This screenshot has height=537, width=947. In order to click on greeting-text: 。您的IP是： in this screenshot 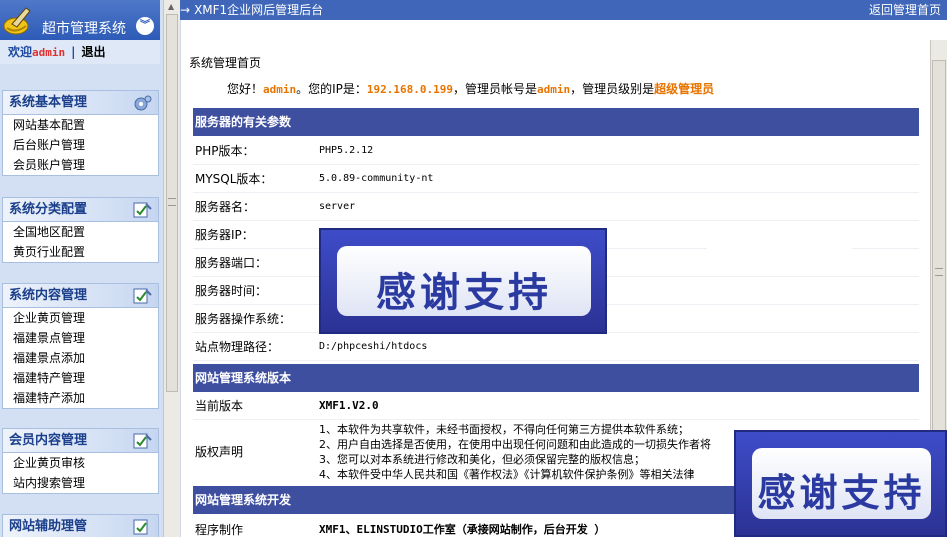, I will do `click(331, 89)`.